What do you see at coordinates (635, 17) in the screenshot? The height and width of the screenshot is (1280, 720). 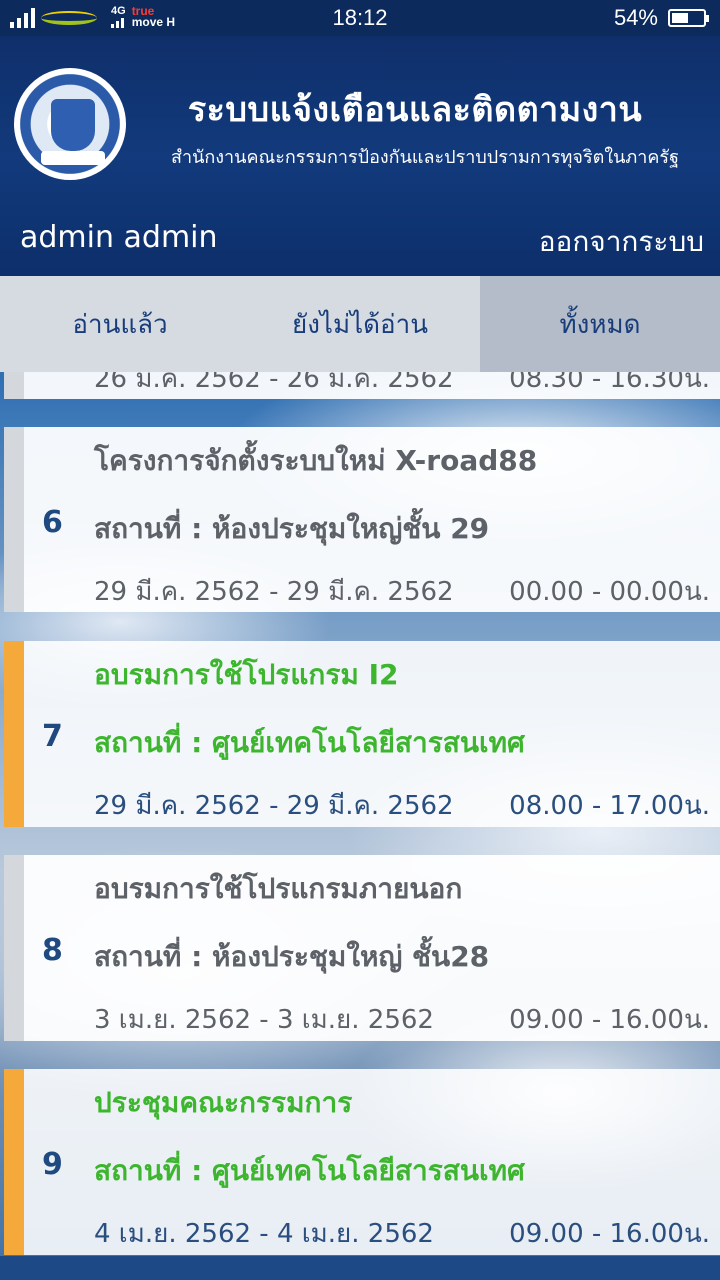 I see `battery-percent: 54%` at bounding box center [635, 17].